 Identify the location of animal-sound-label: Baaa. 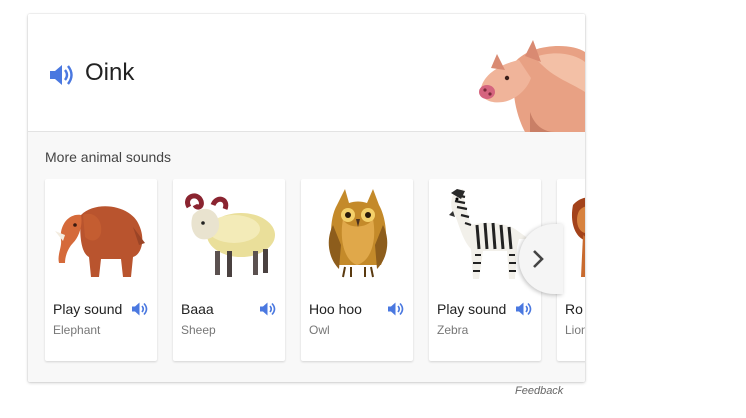
(197, 309).